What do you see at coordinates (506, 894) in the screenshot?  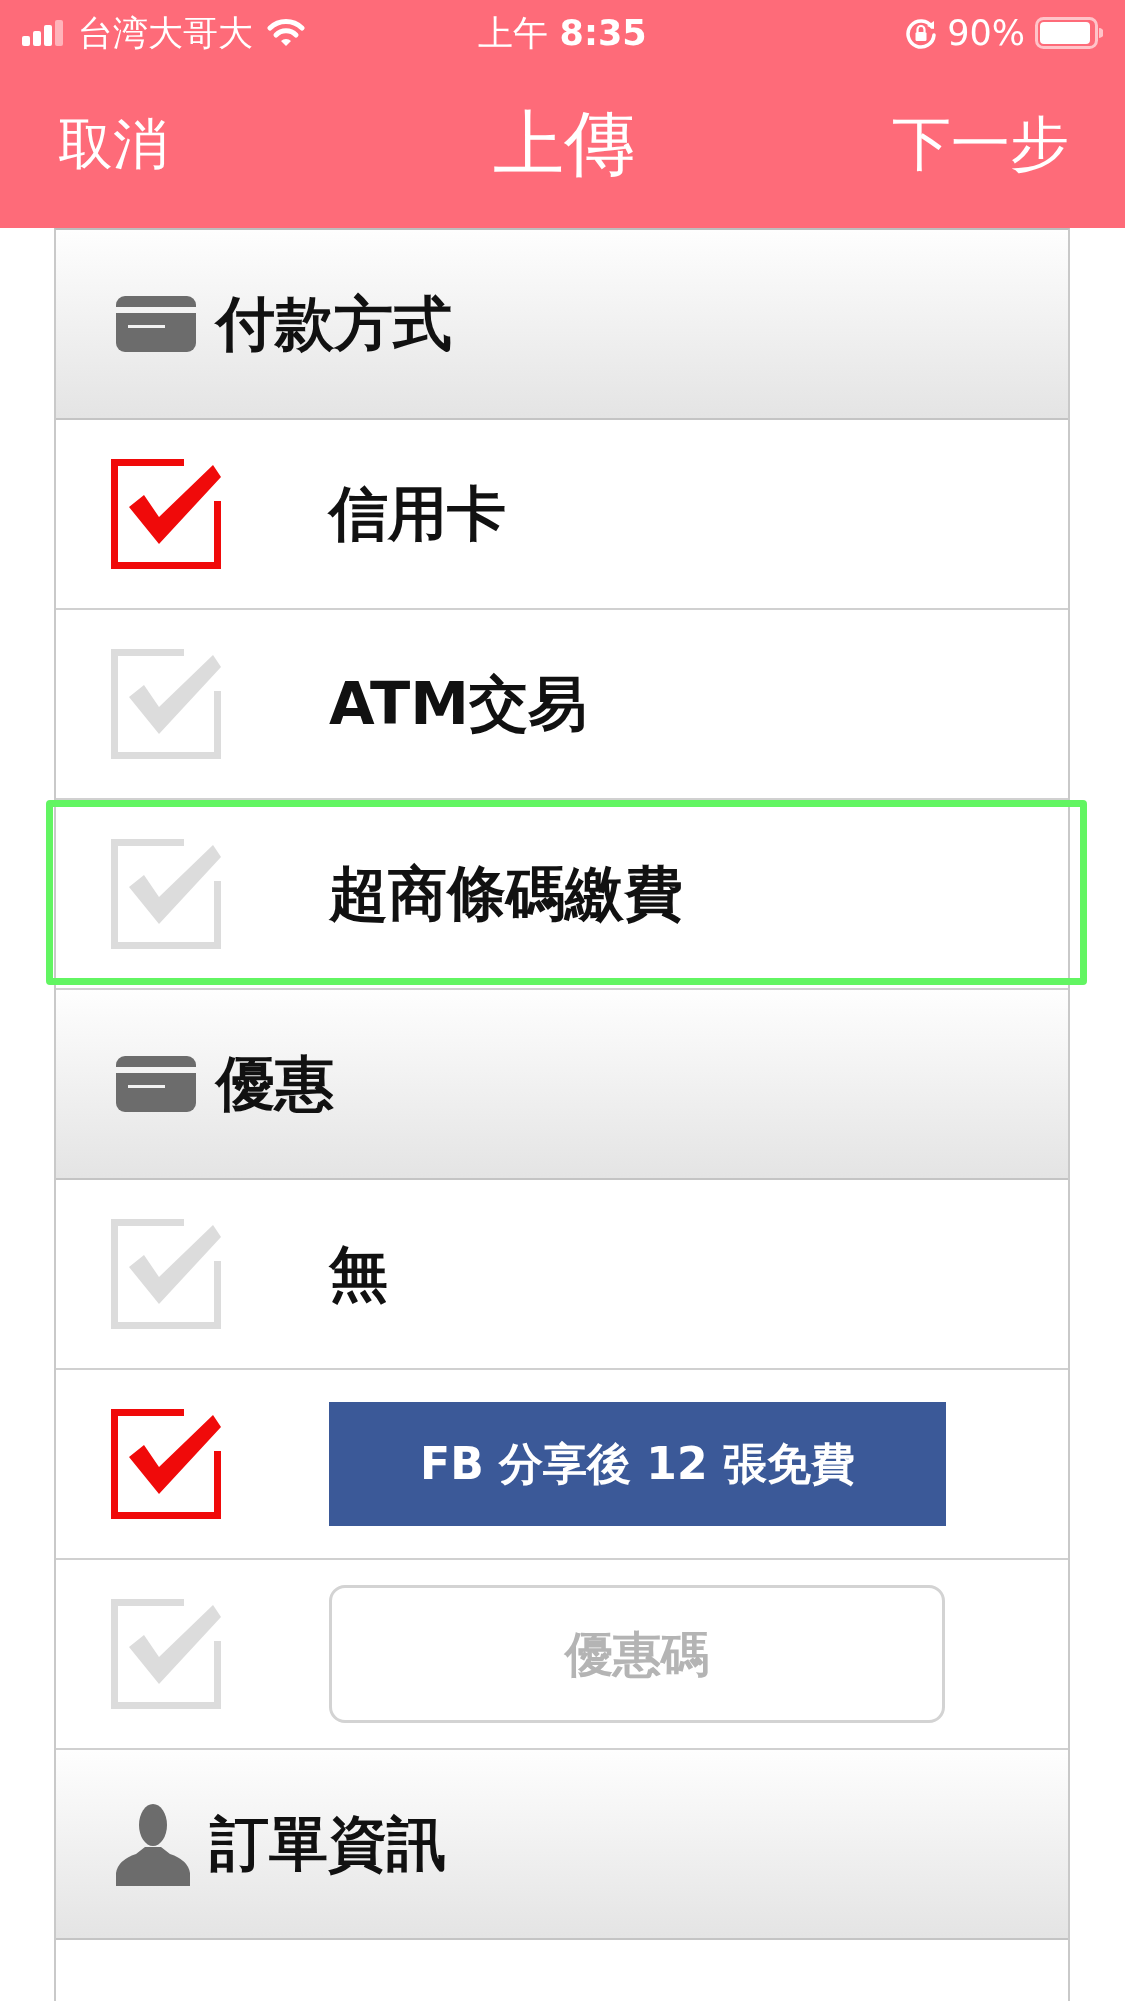 I see `option-label: 超商條碼繳費` at bounding box center [506, 894].